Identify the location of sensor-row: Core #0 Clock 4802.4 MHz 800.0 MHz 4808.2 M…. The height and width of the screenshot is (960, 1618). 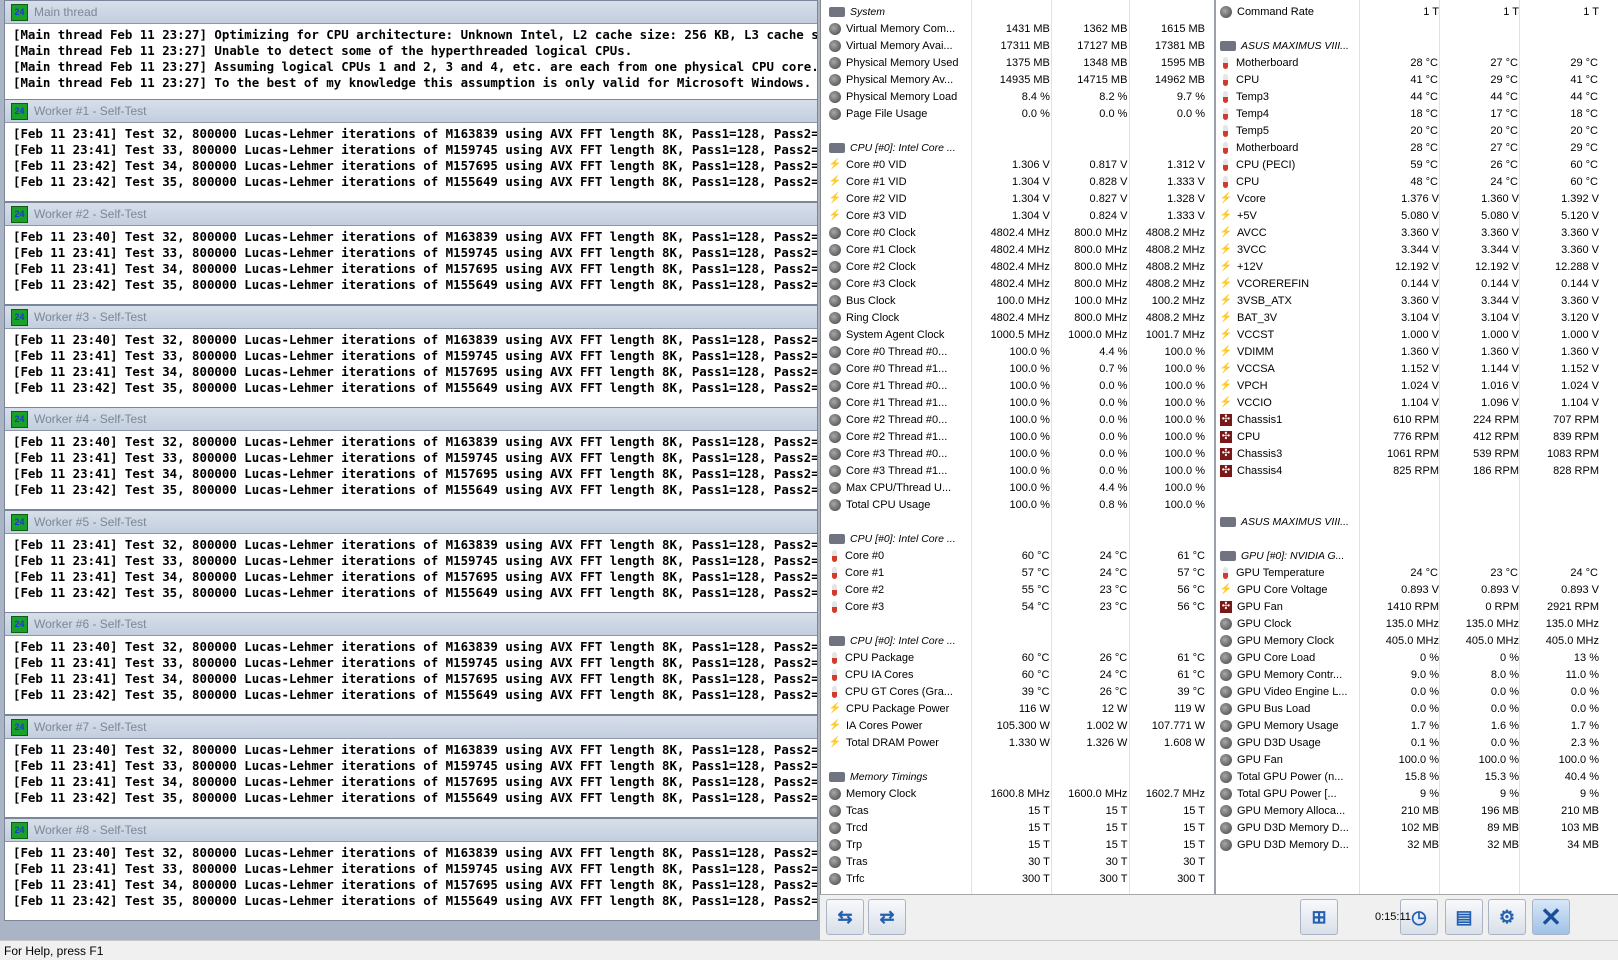
(1015, 232).